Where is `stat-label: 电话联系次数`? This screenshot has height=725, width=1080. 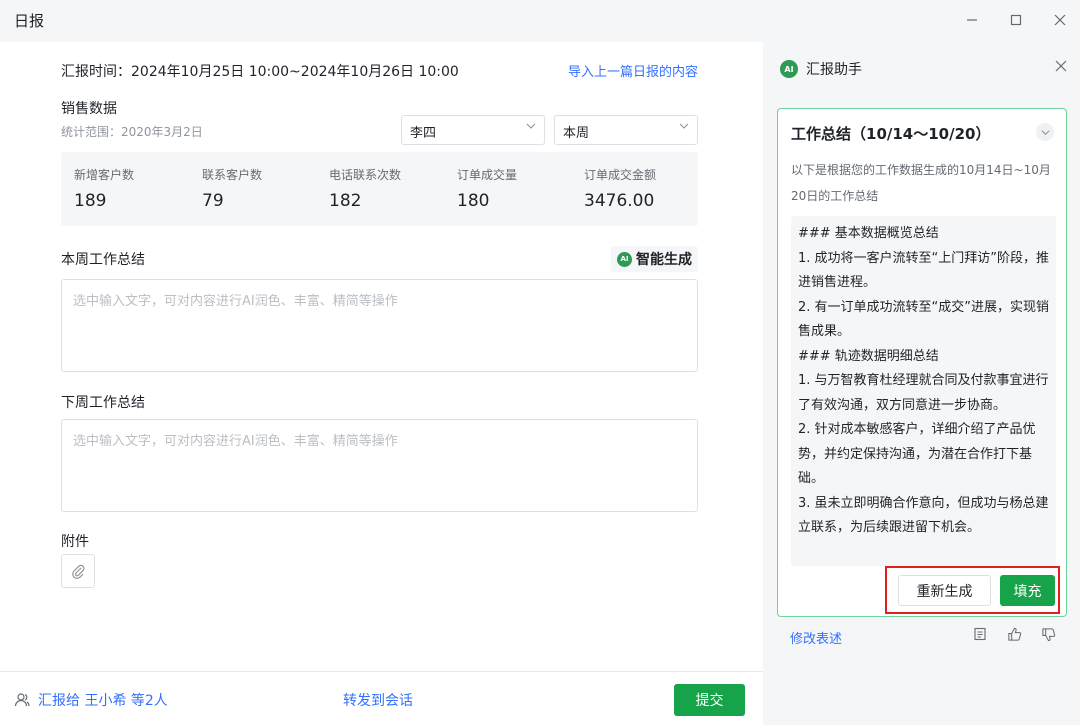
stat-label: 电话联系次数 is located at coordinates (365, 175).